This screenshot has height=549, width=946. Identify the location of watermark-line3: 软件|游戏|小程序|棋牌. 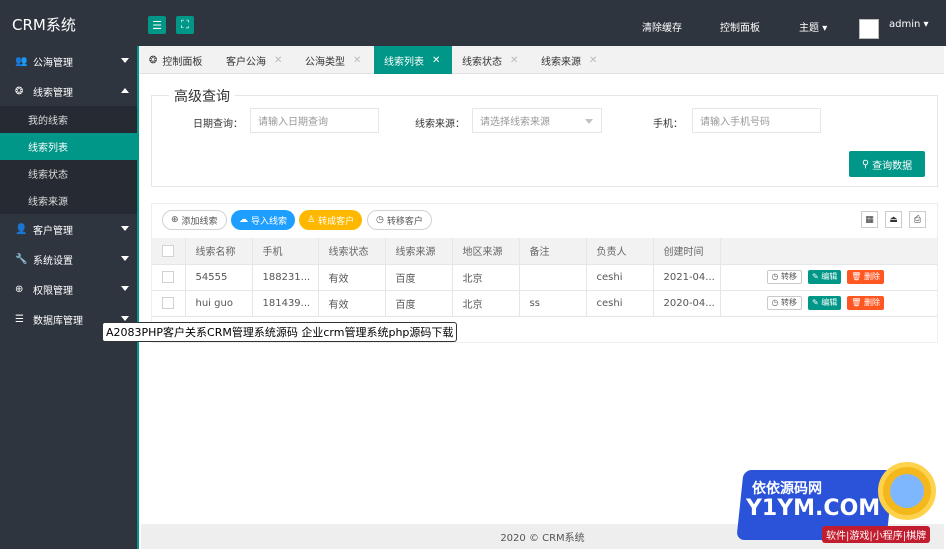
(876, 534).